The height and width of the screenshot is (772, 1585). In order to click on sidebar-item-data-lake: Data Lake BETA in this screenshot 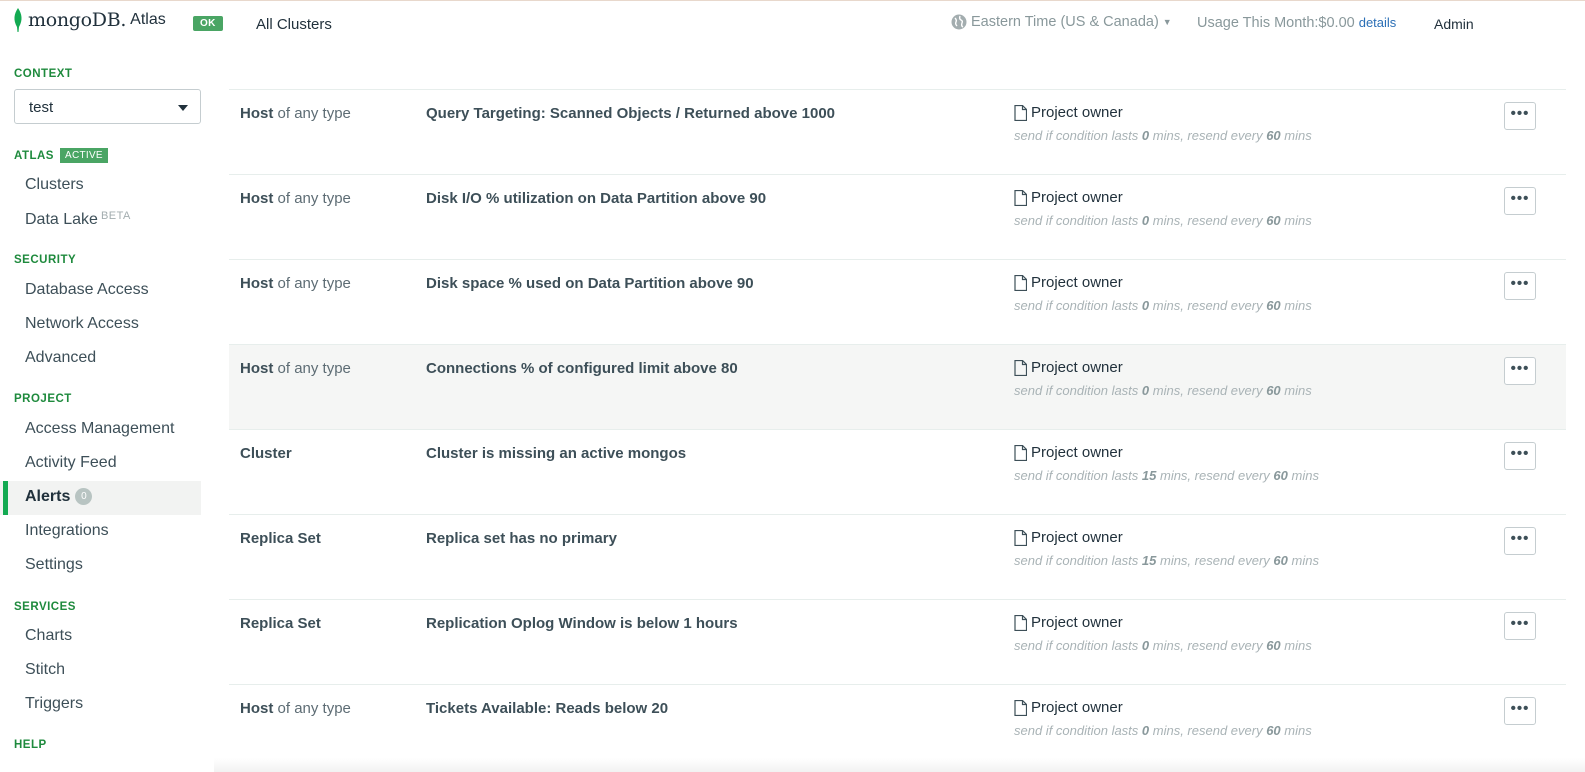, I will do `click(100, 220)`.